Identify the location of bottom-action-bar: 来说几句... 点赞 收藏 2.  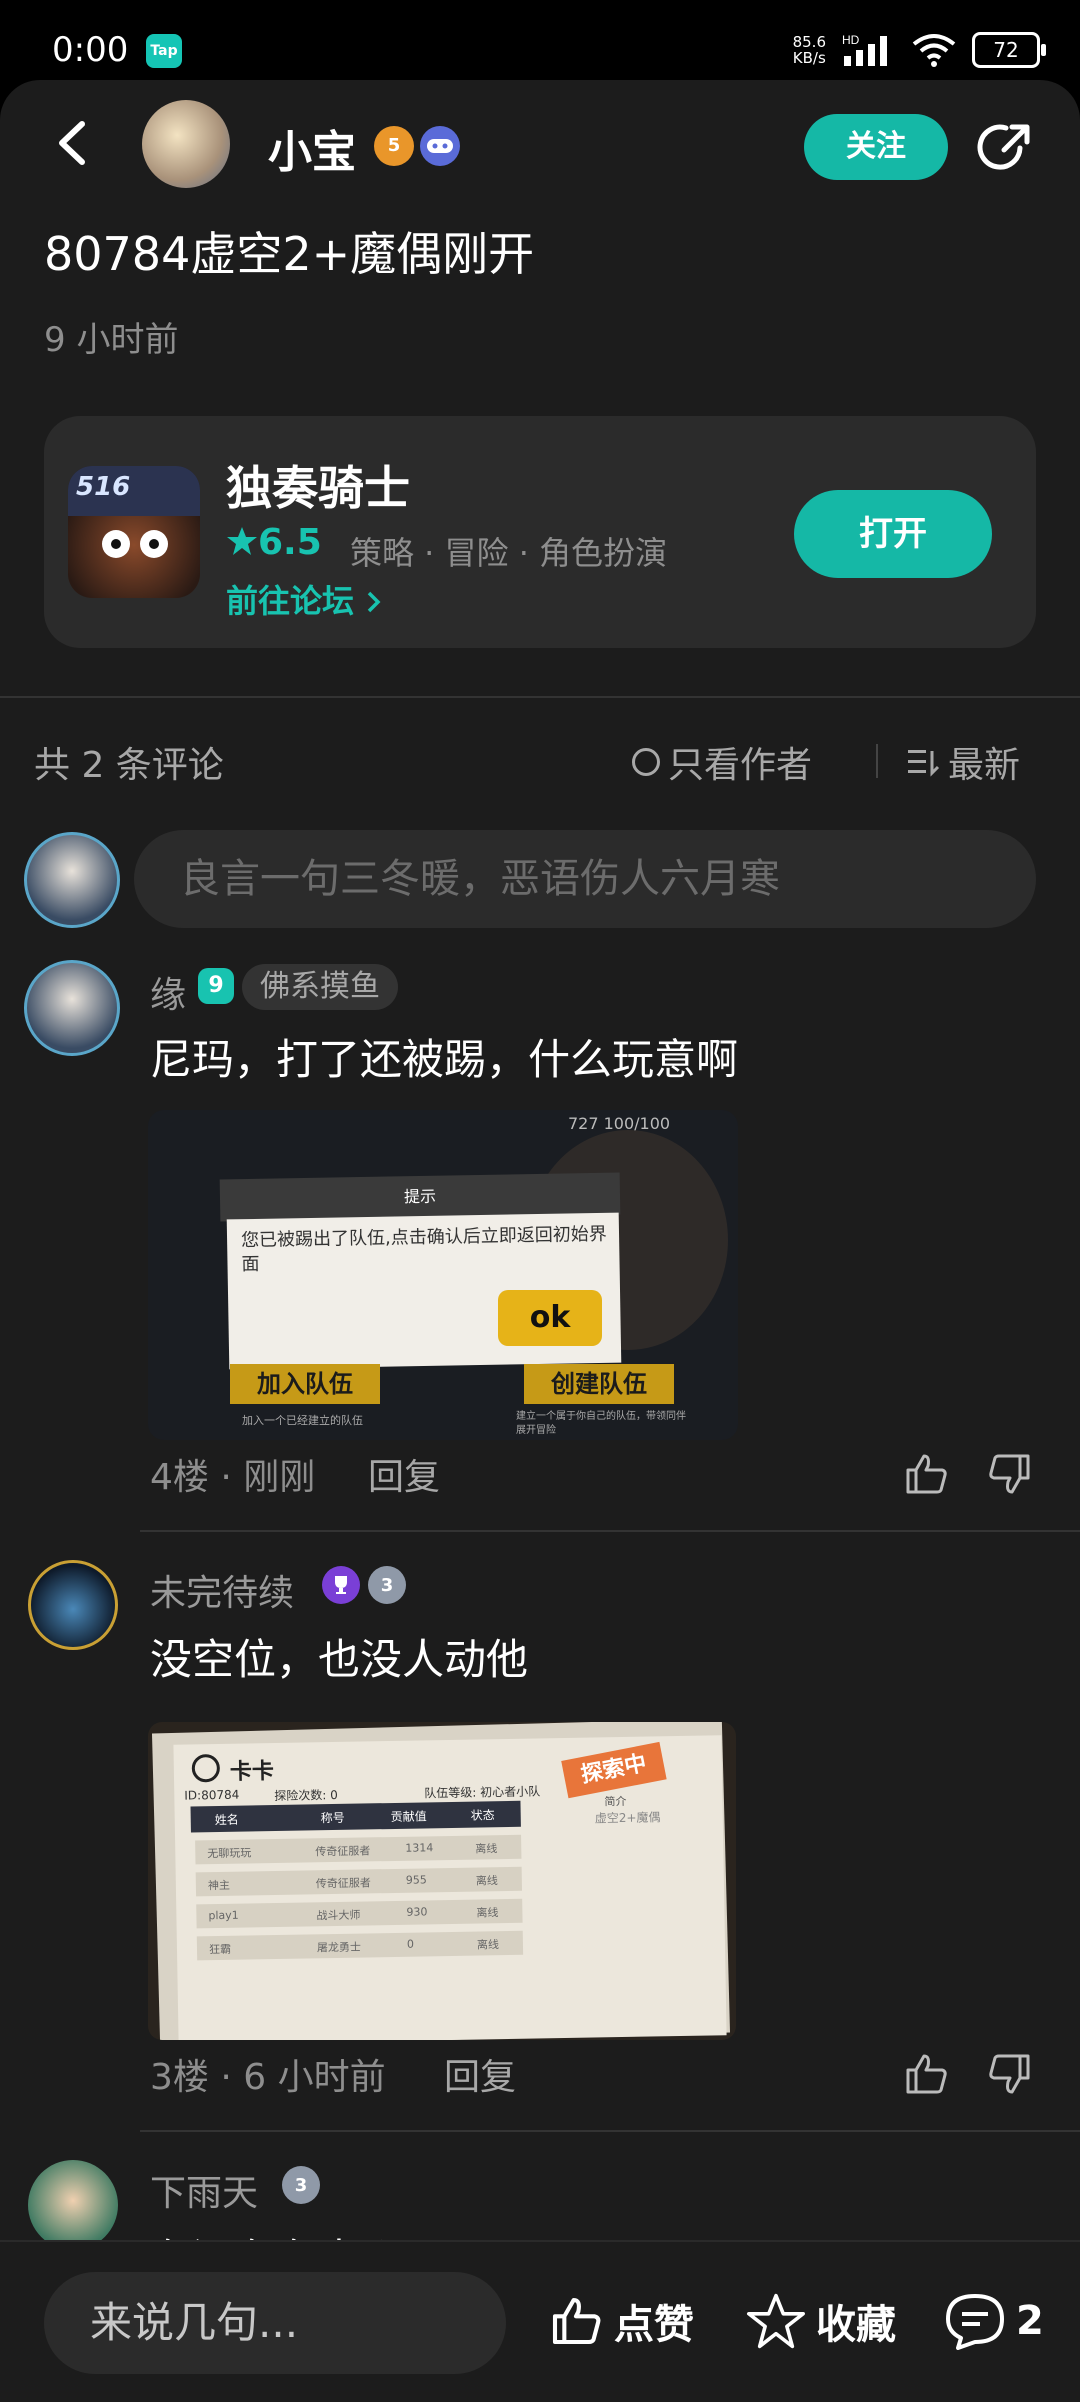
(540, 2321).